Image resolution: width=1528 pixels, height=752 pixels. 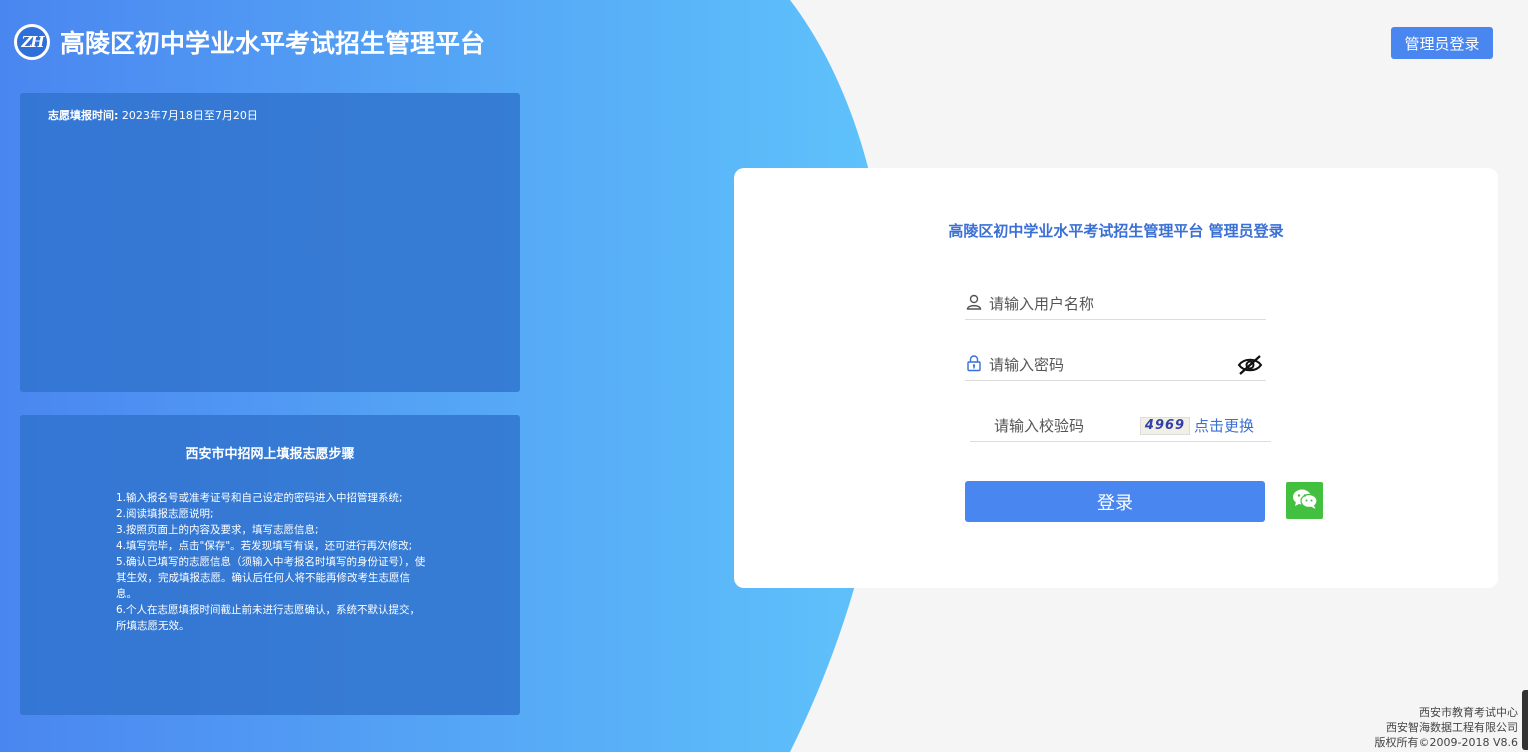 I want to click on brand: ZH 高陵区初中学业水平考试招生管理平台, so click(x=249, y=42).